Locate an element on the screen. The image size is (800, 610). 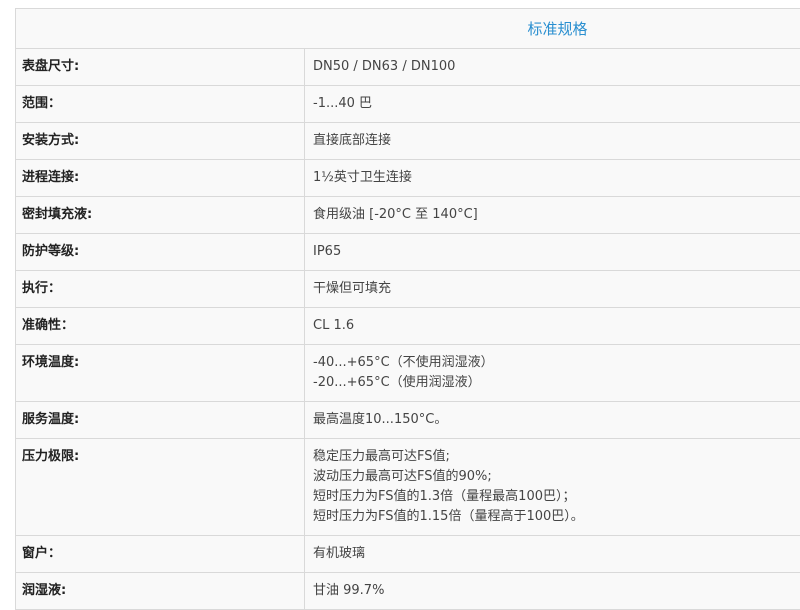
spec-value-line: CL 1.6 is located at coordinates (556, 326).